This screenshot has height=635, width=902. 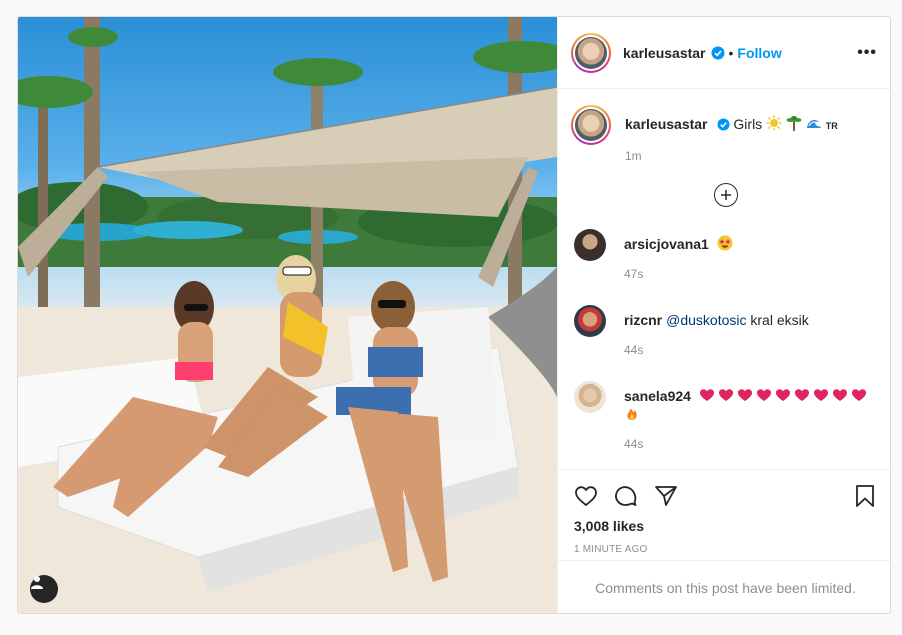 I want to click on comment-username: sanela924, so click(x=657, y=396).